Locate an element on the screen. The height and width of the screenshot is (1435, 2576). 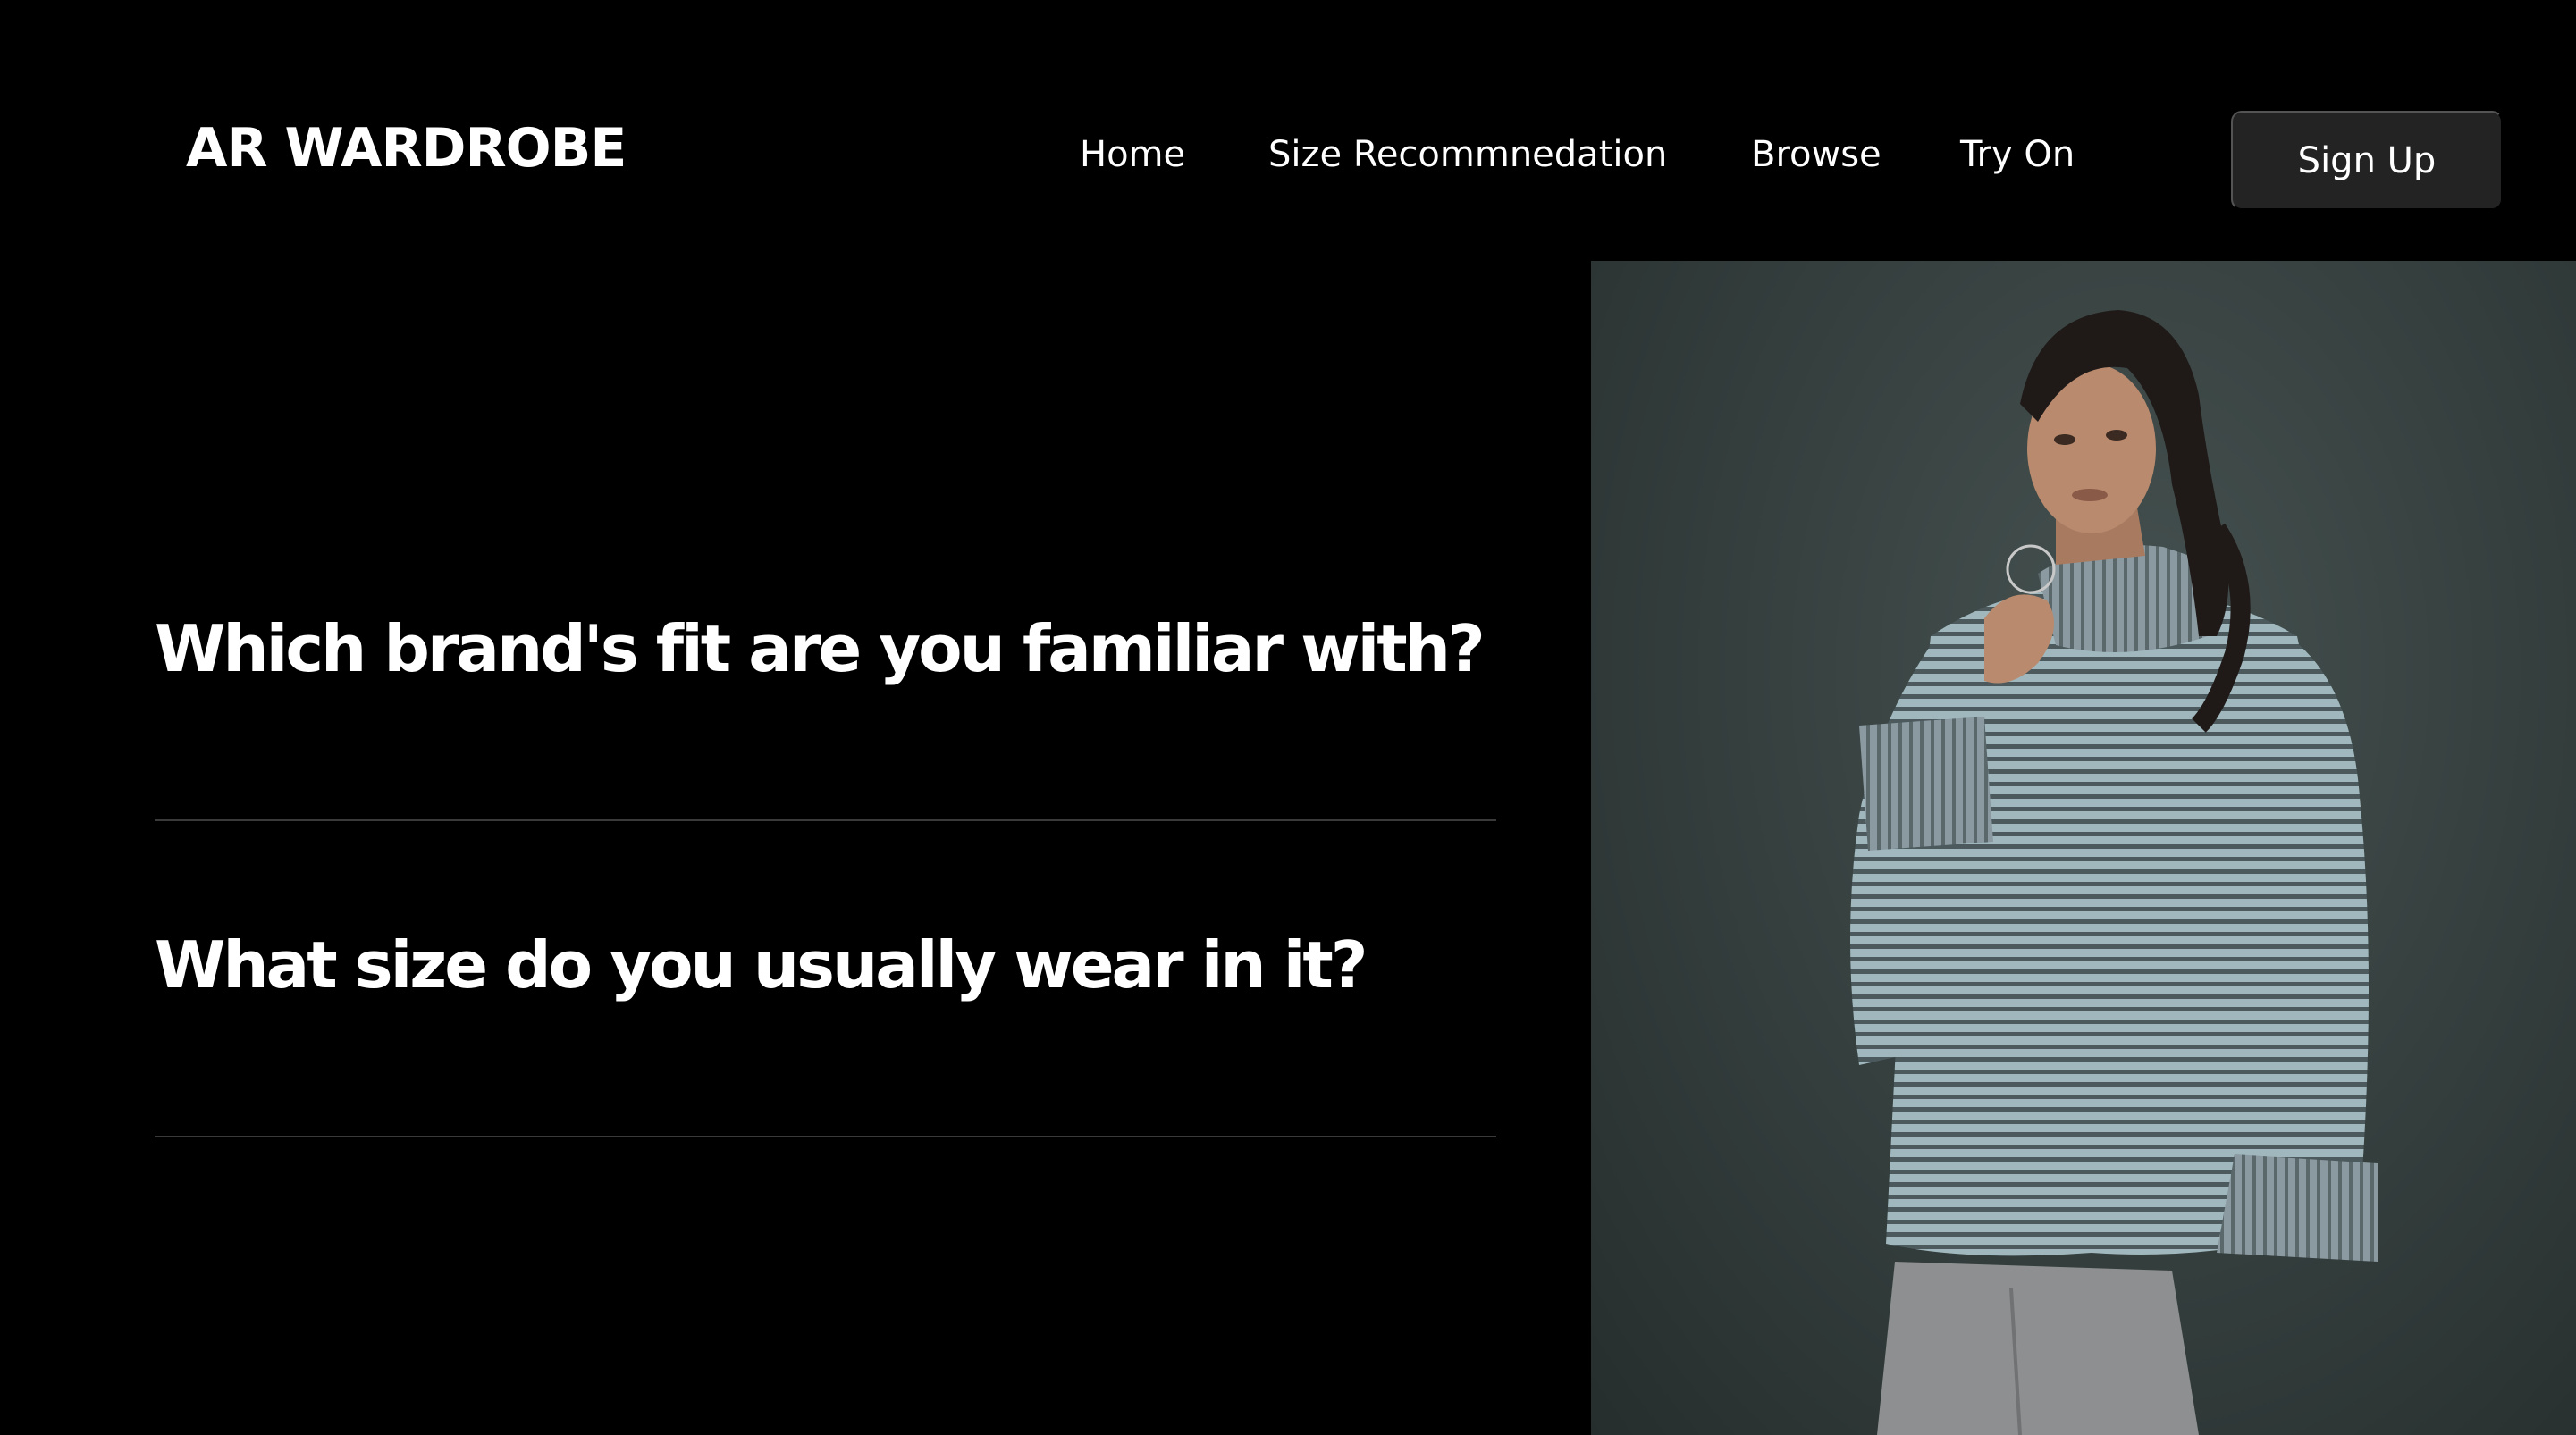
sign-up-button: Sign Up is located at coordinates (2367, 160).